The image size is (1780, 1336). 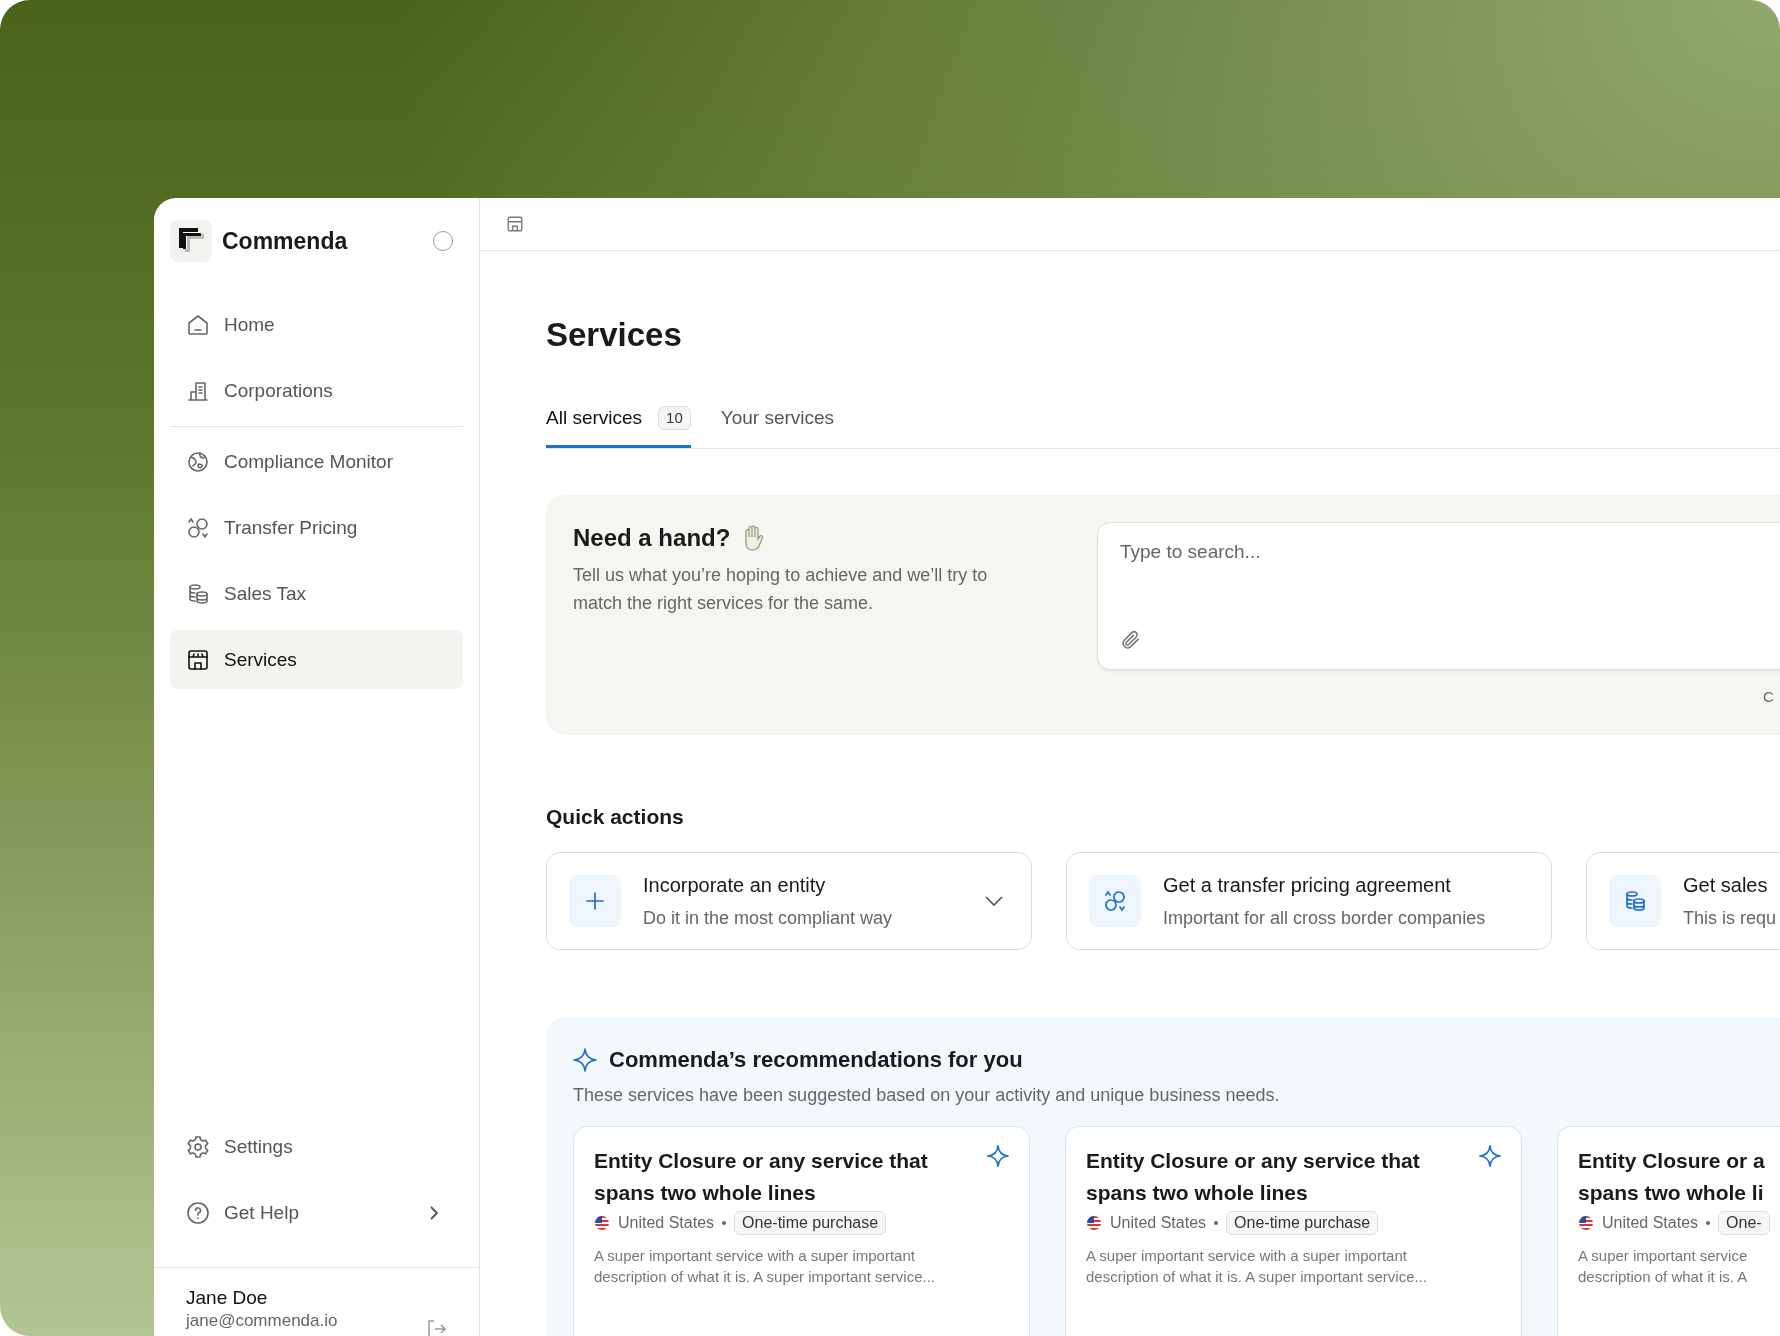 I want to click on nav-item: Settings, so click(x=316, y=1146).